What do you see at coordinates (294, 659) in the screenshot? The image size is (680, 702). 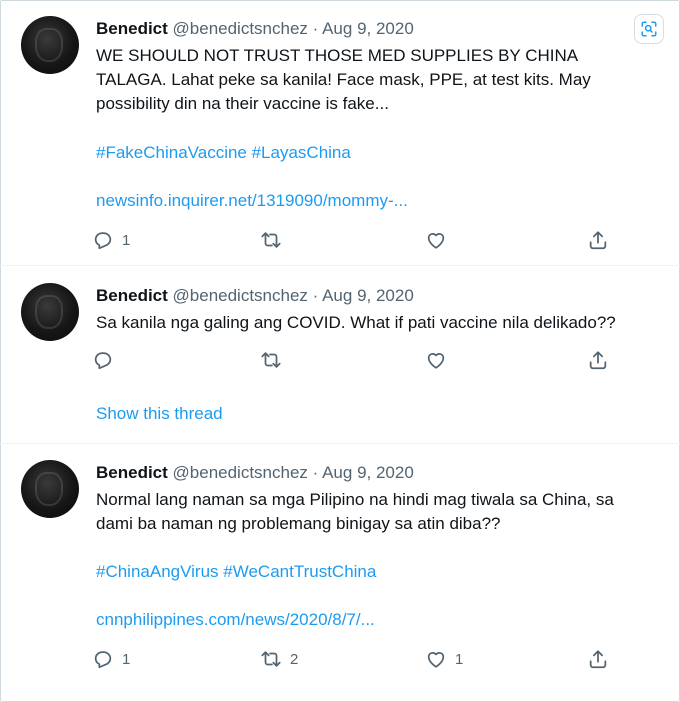 I see `retweet-count: 2` at bounding box center [294, 659].